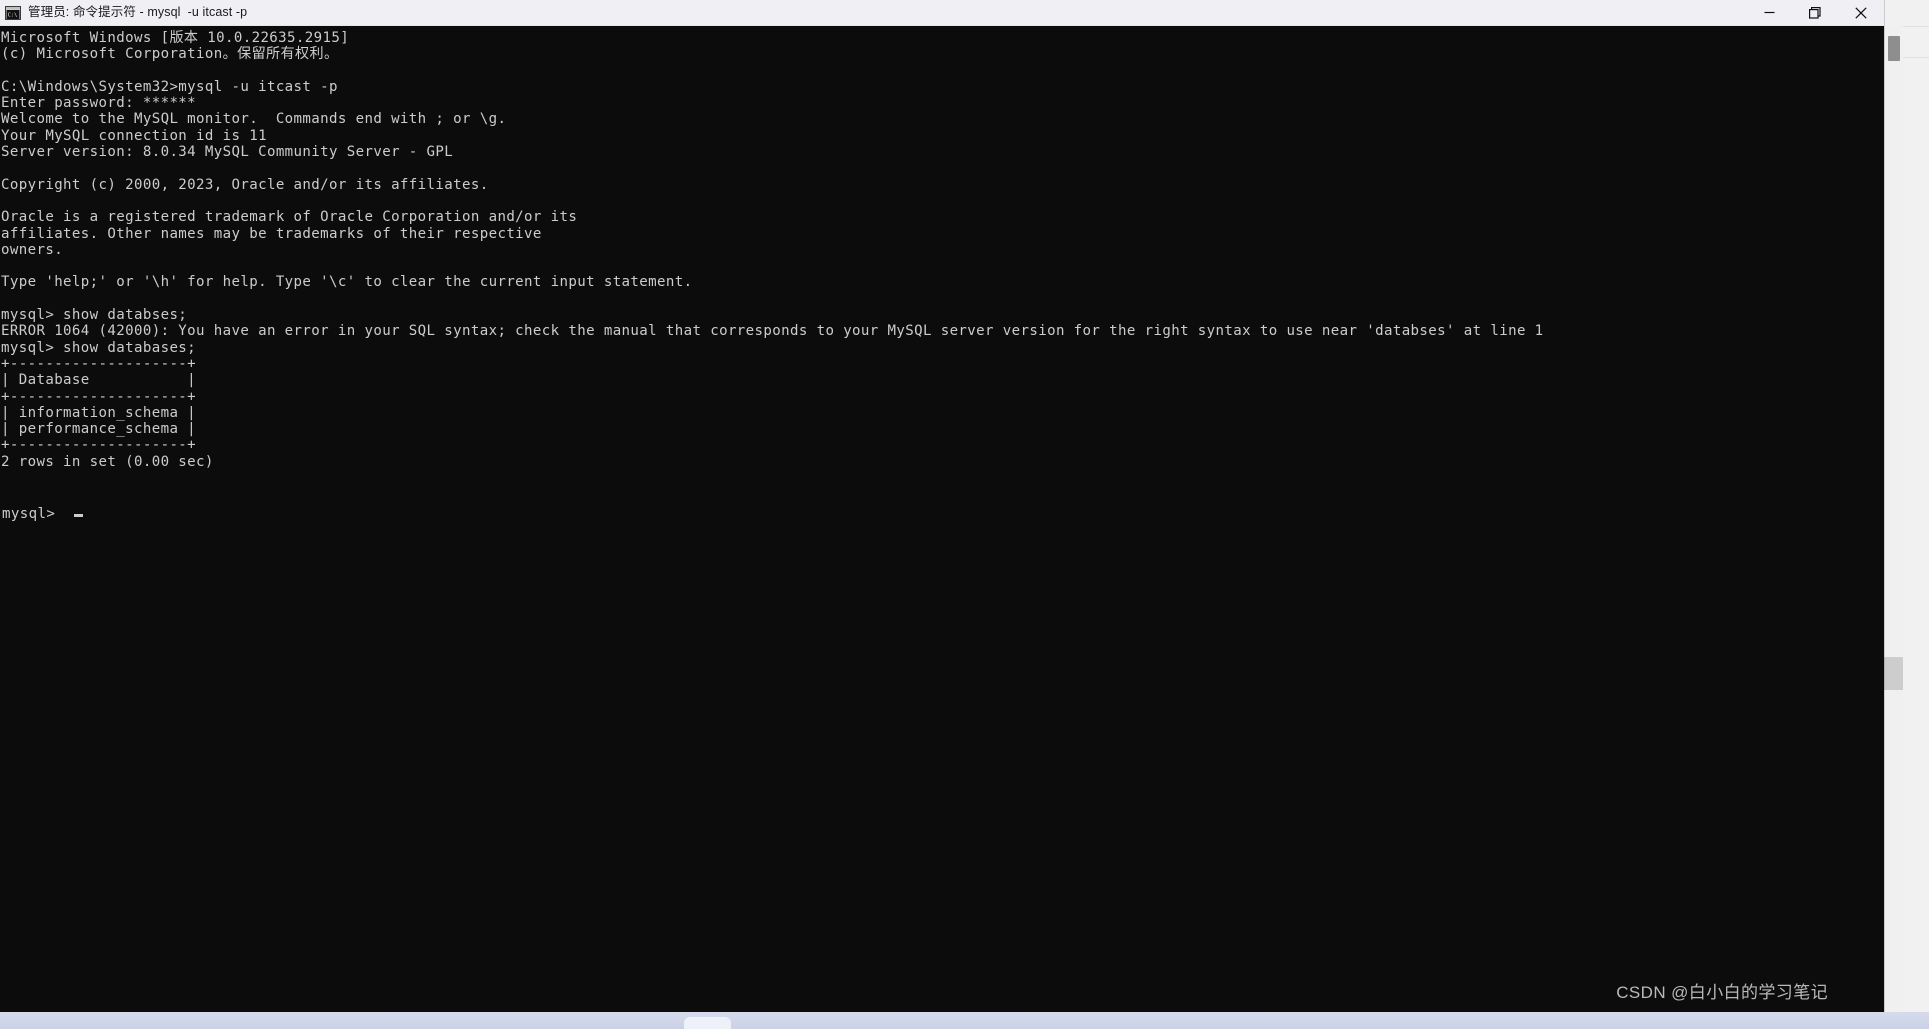  Describe the element at coordinates (1893, 673) in the screenshot. I see `background-scrollbar-thumb-secondary` at that location.